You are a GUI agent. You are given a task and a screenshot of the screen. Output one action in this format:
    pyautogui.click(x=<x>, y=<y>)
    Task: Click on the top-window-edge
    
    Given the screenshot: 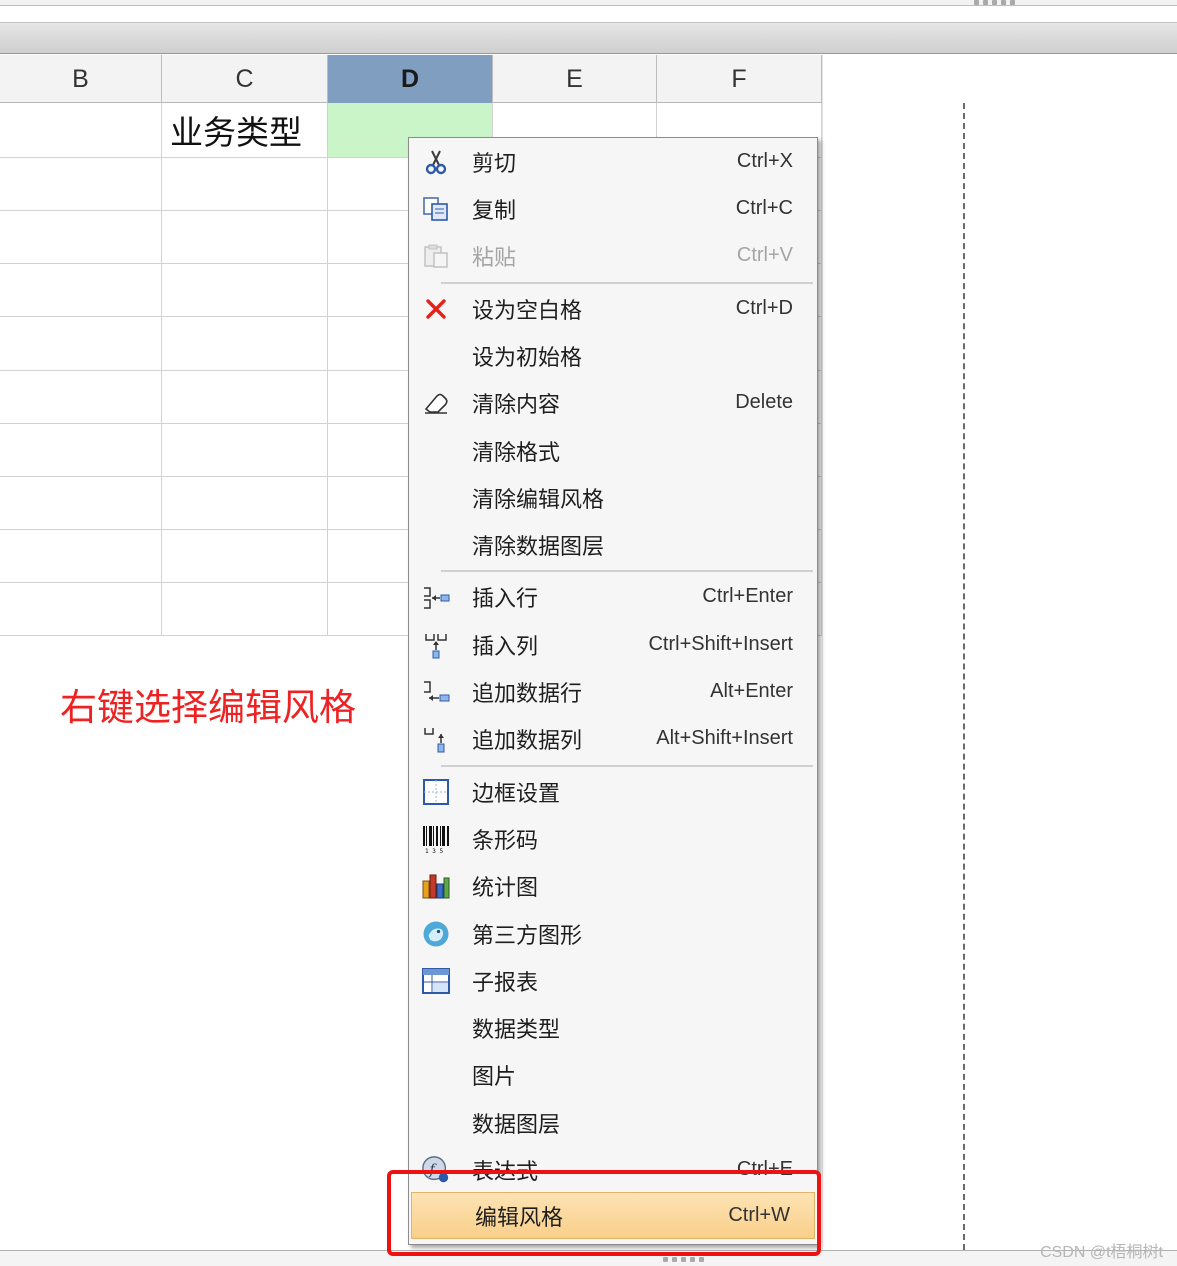 What is the action you would take?
    pyautogui.click(x=588, y=3)
    